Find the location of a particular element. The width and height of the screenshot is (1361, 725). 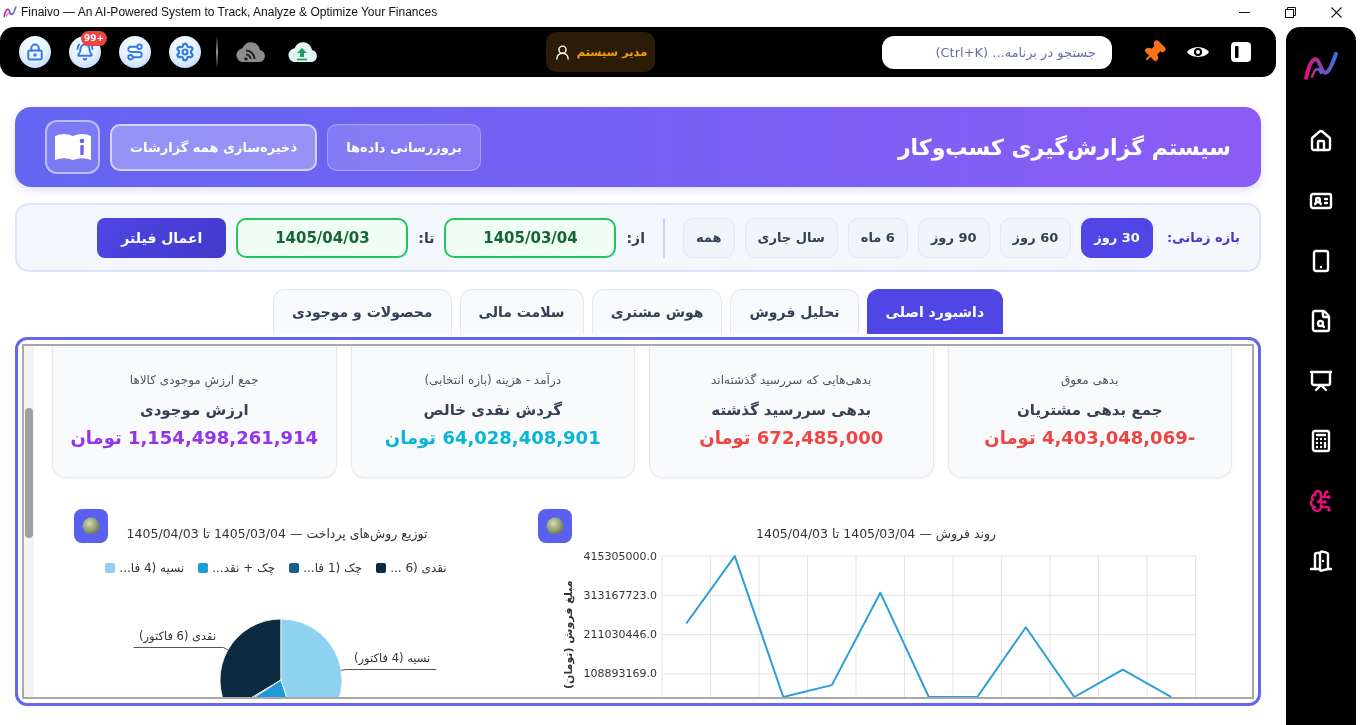

slice-label: نقدی (6 فاکتور) is located at coordinates (178, 636).